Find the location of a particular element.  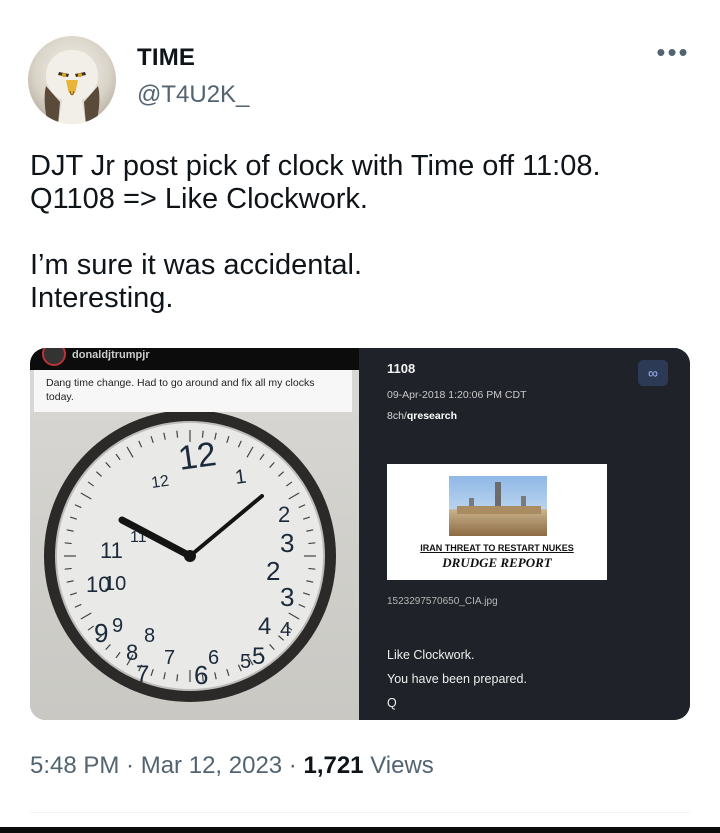

clock-icon: 1212 123234 4556677889 910101111 is located at coordinates (190, 557).